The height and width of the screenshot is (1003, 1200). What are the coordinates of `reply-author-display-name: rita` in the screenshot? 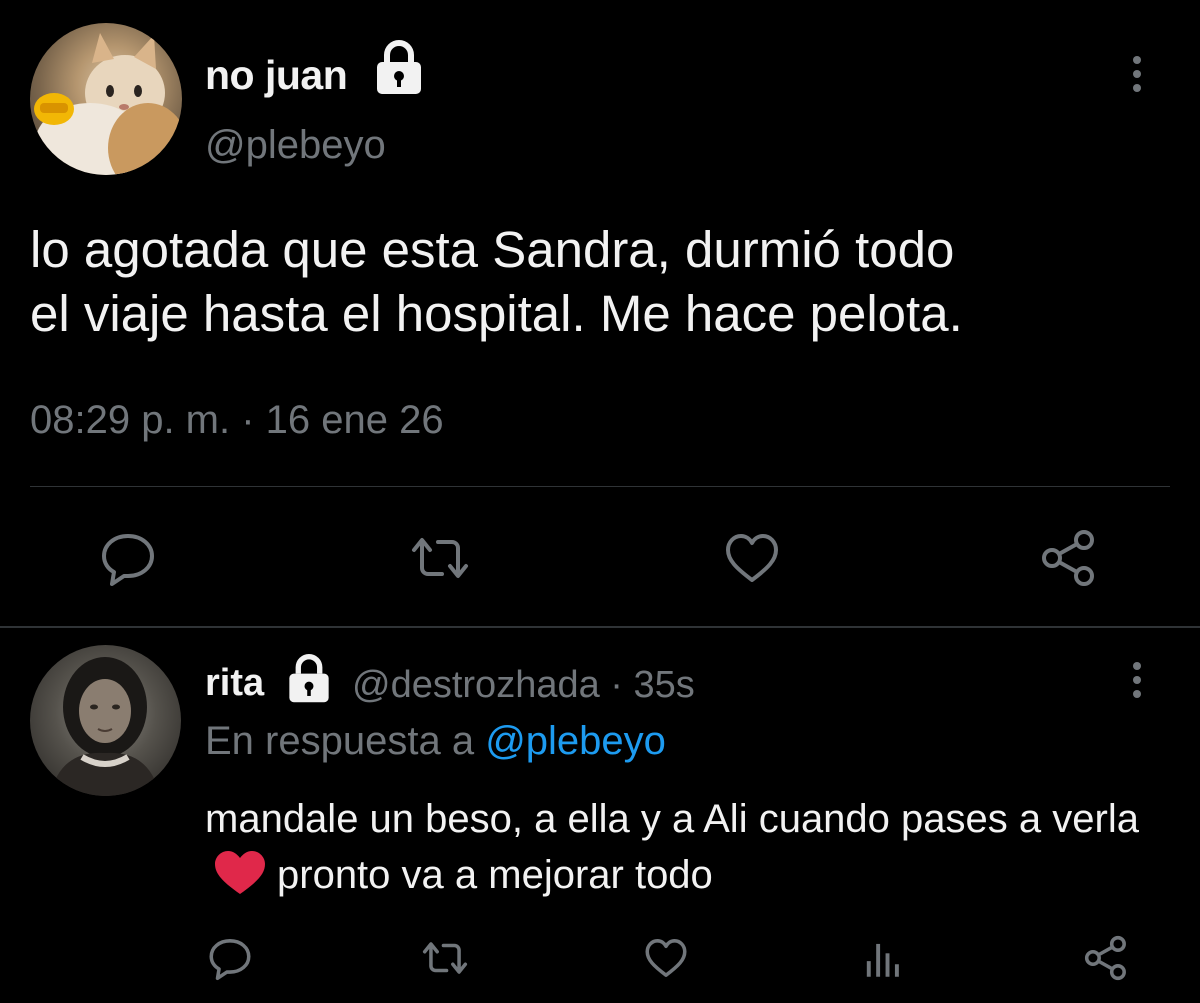 It's located at (234, 683).